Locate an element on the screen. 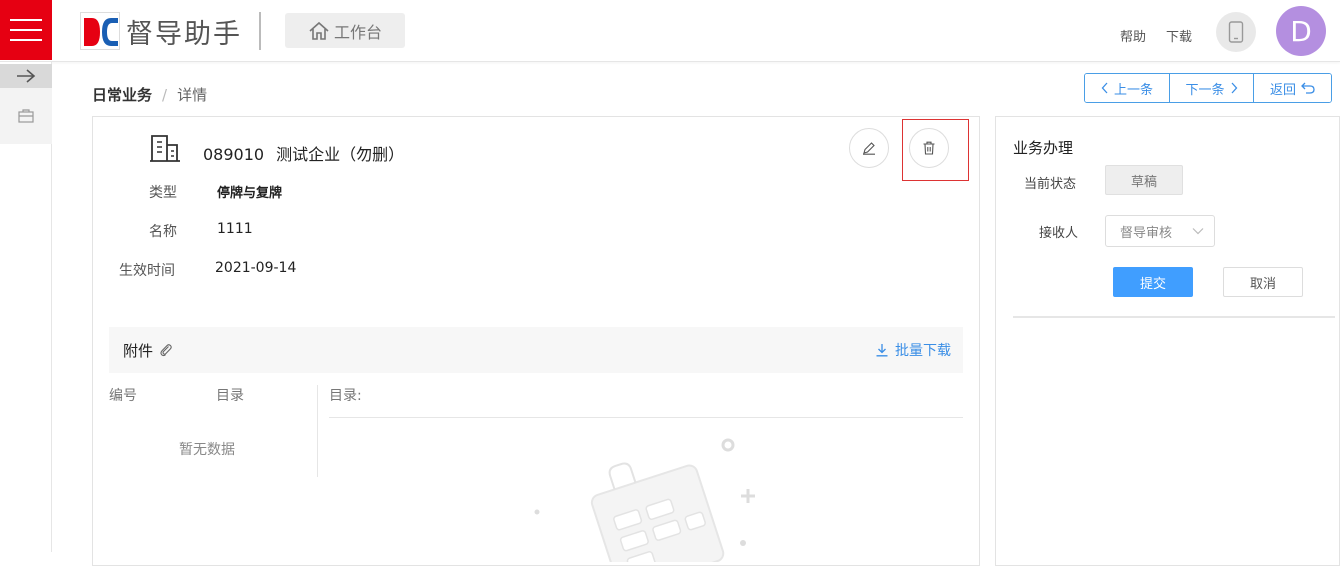  delete-button is located at coordinates (929, 148).